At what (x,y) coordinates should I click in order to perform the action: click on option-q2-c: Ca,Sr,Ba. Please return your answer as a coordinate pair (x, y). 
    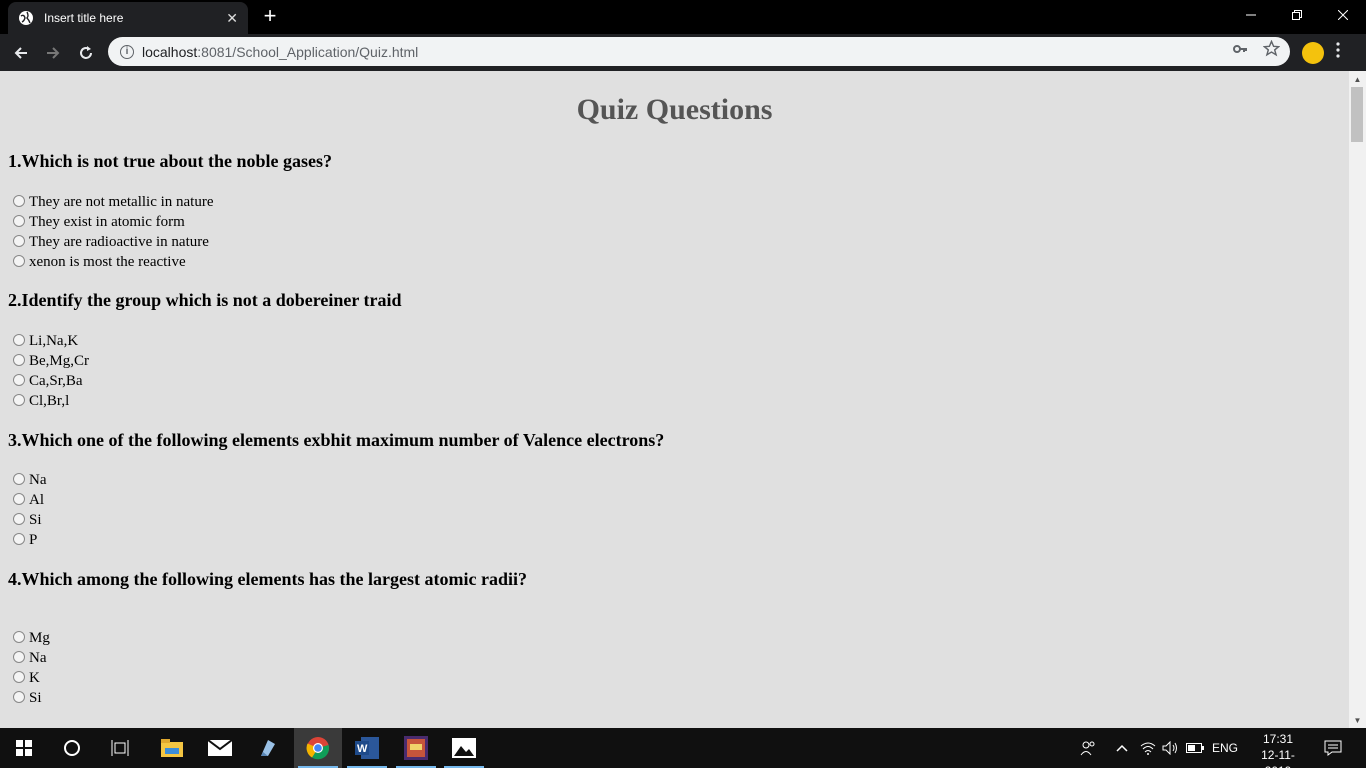
    Looking at the image, I should click on (48, 381).